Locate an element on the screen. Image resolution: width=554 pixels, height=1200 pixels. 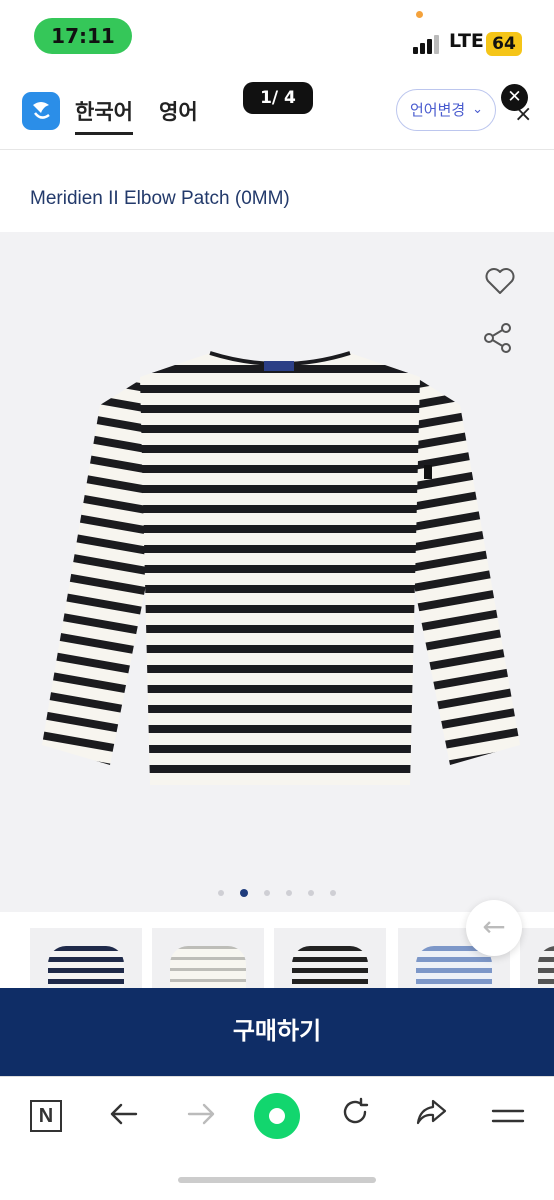
home-indicator is located at coordinates (277, 1180).